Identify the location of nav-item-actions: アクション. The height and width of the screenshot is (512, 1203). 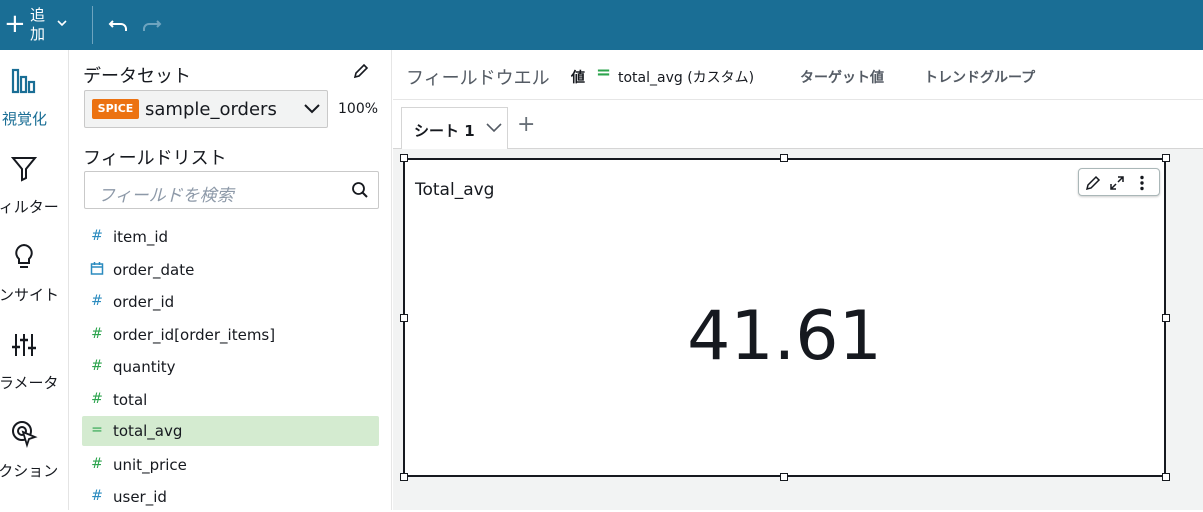
(34, 458).